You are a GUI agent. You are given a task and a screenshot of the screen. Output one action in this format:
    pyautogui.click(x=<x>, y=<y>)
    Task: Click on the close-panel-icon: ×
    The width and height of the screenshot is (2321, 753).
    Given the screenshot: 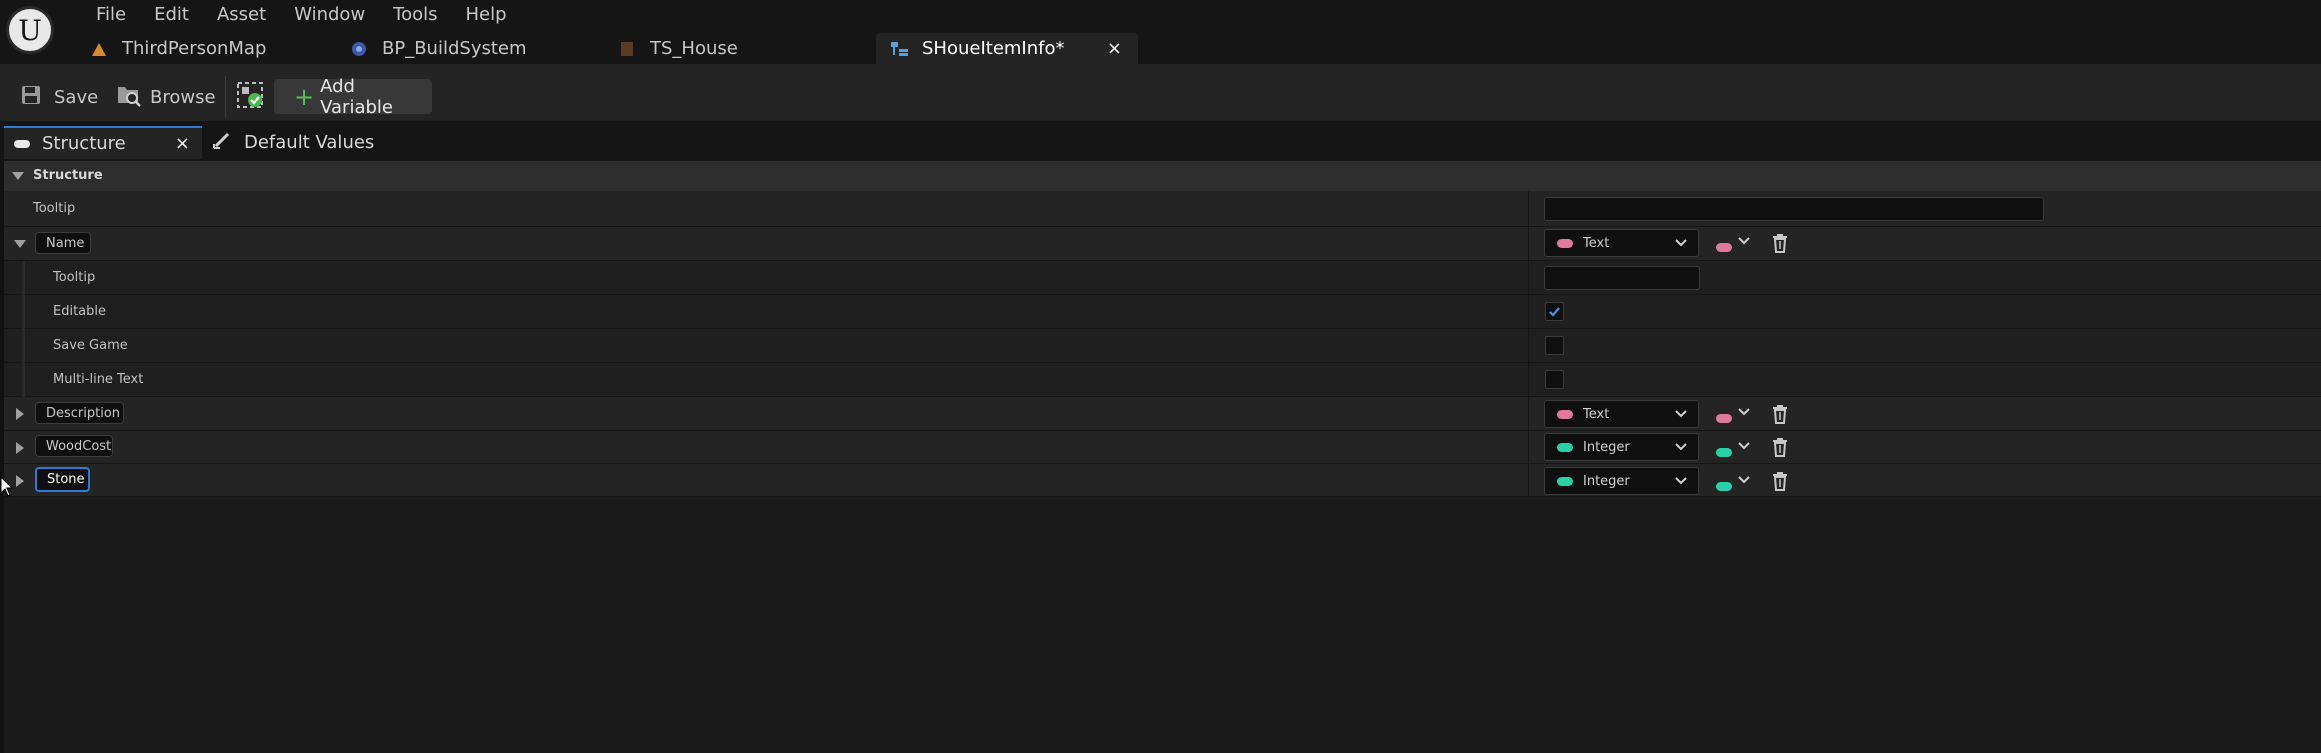 What is the action you would take?
    pyautogui.click(x=182, y=143)
    